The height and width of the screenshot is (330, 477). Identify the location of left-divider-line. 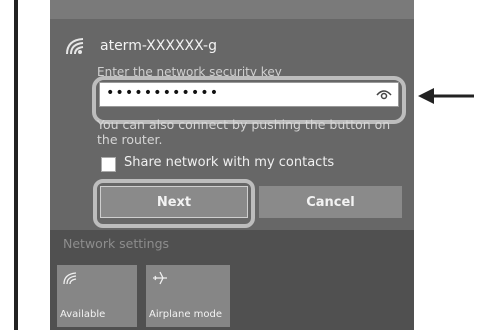
(16, 165).